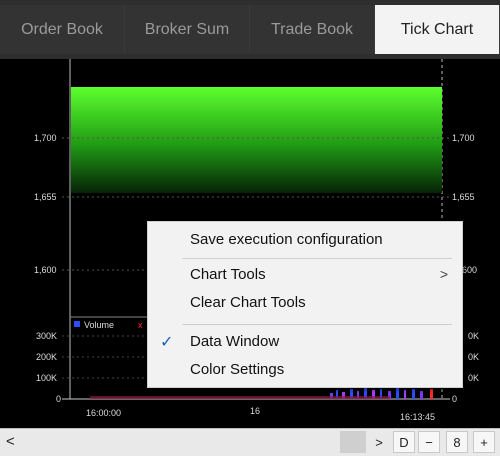  I want to click on menu-item-label: Clear Chart Tools, so click(248, 302).